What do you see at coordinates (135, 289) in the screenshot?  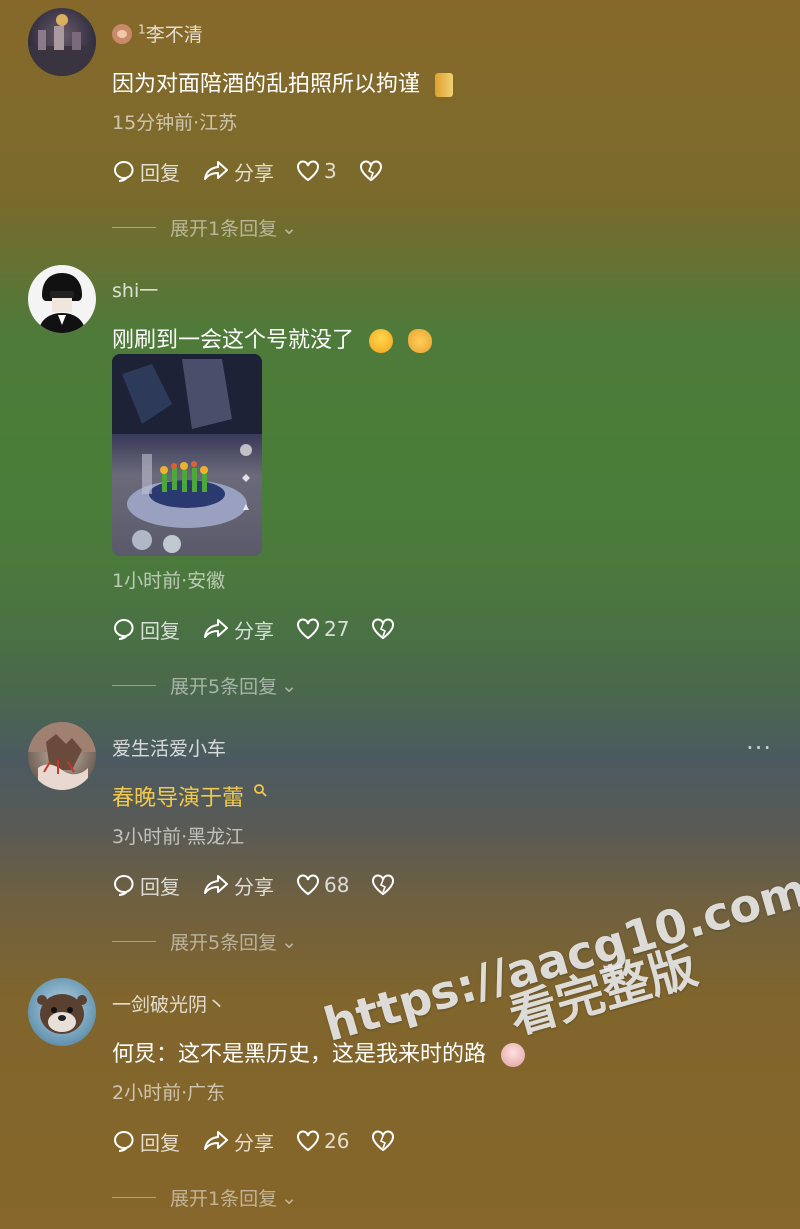 I see `username: shi一` at bounding box center [135, 289].